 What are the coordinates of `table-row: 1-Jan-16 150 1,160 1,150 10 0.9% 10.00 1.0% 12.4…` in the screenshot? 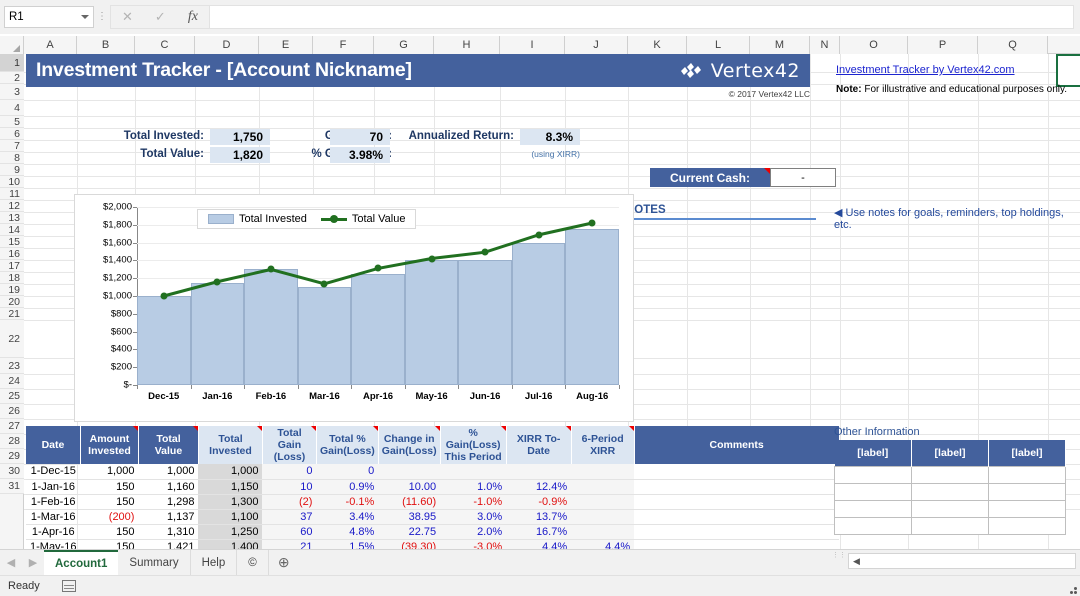 It's located at (433, 487).